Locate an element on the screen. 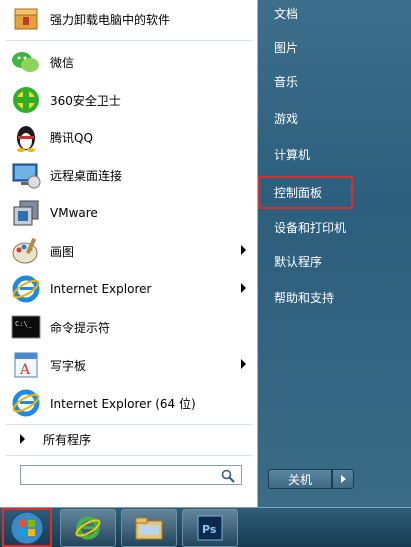  program-item-label: 360安全卫士 is located at coordinates (85, 100).